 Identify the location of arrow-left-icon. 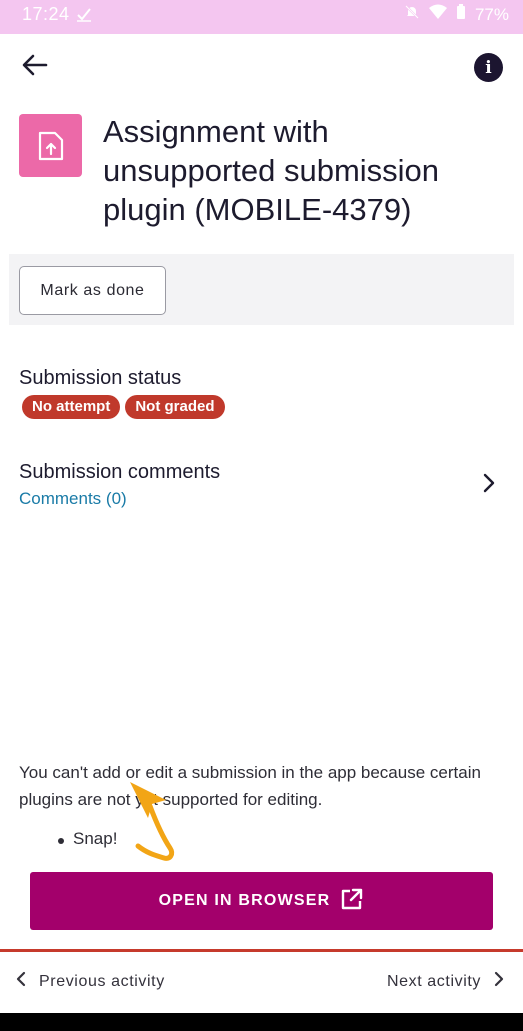
(35, 67).